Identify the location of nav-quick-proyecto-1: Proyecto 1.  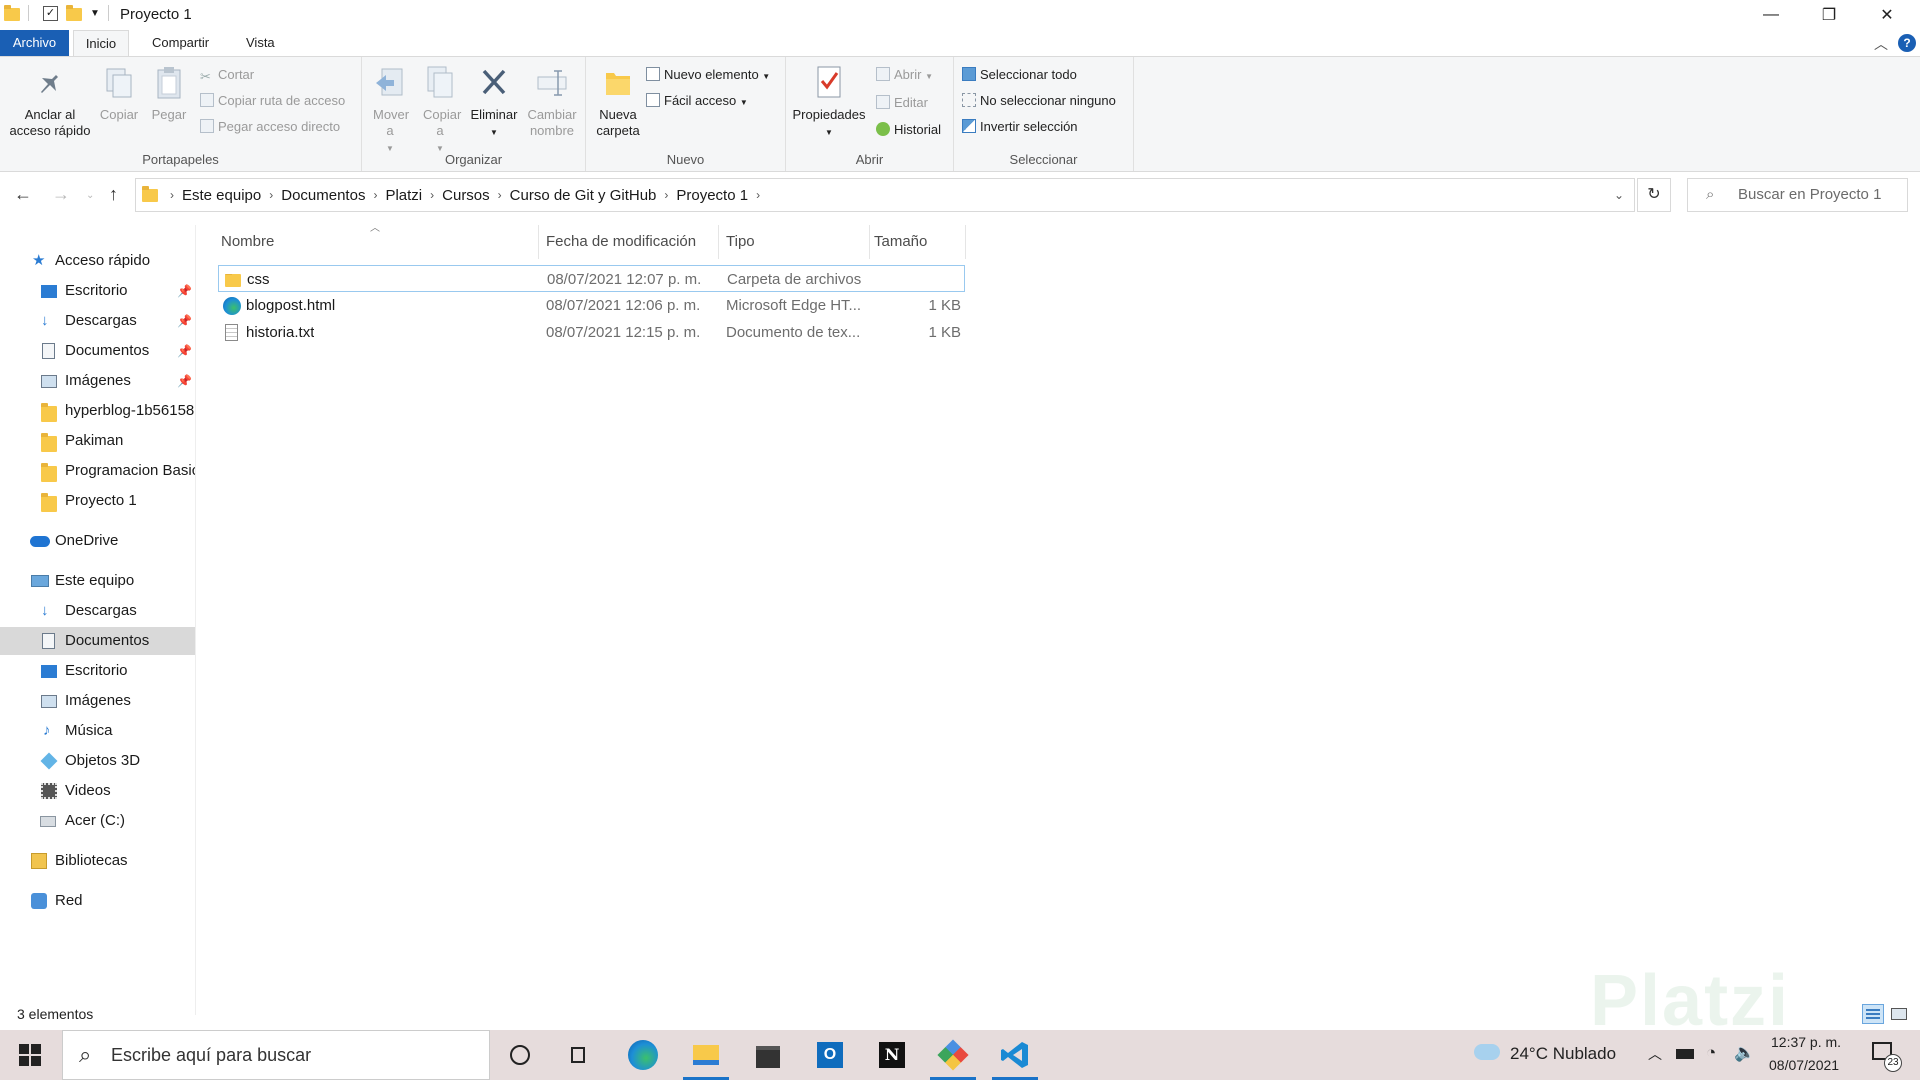
(97, 501).